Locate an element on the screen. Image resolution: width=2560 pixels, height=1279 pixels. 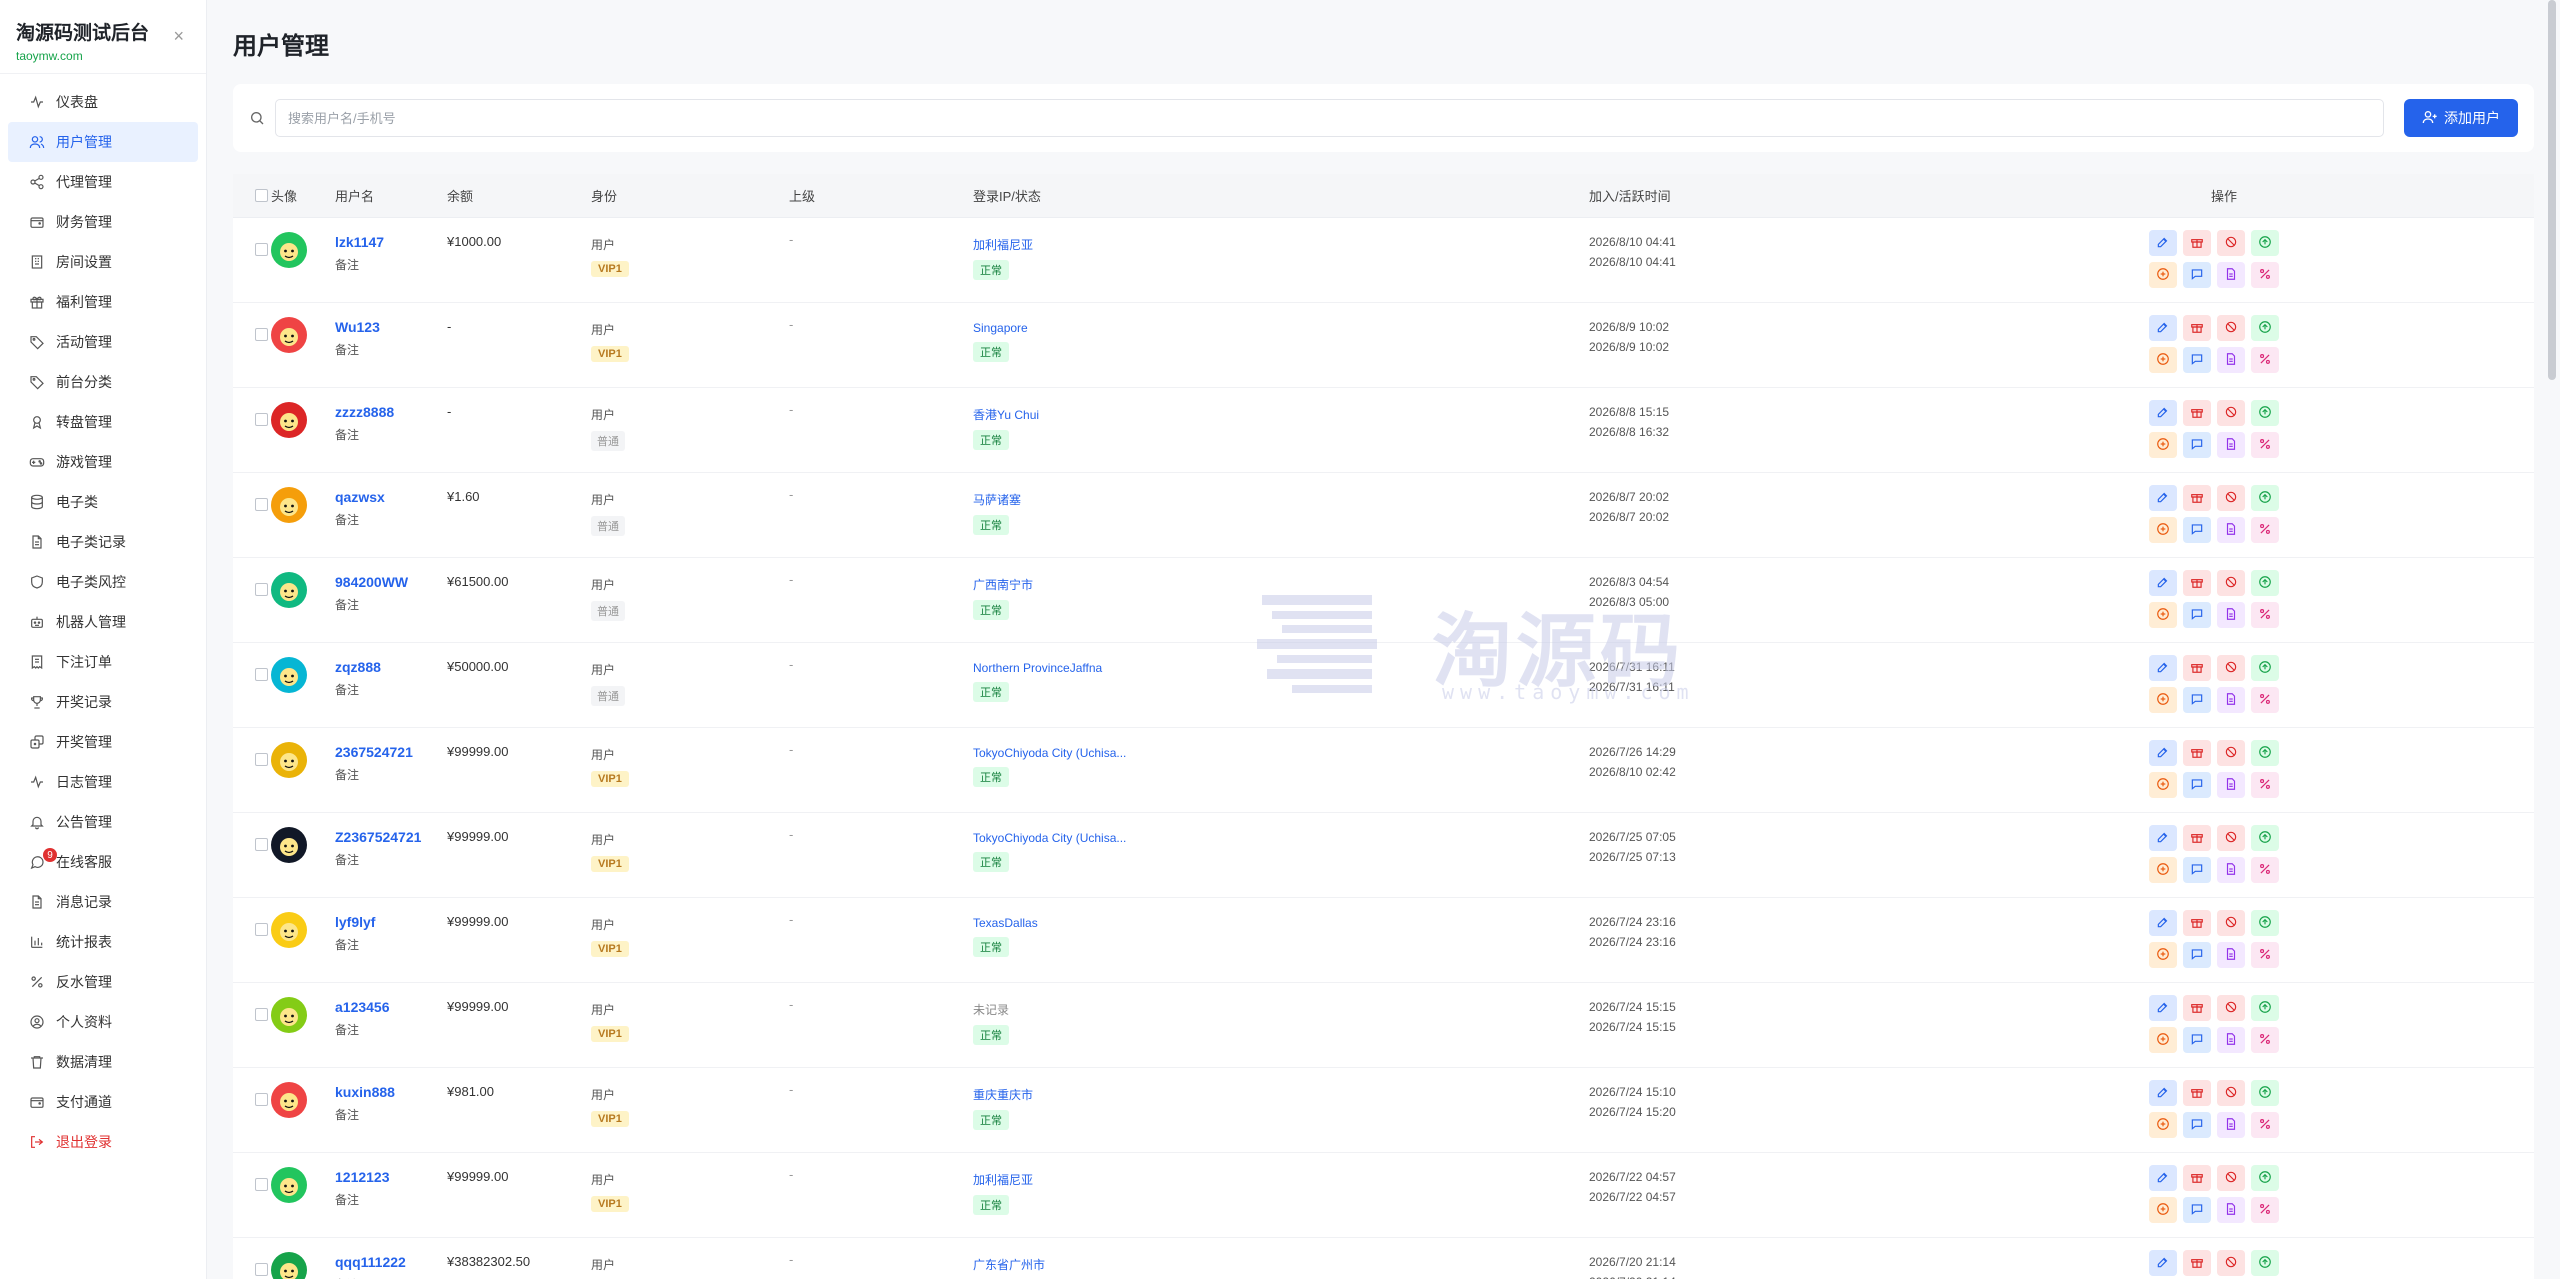
scrollbar is located at coordinates (2552, 190).